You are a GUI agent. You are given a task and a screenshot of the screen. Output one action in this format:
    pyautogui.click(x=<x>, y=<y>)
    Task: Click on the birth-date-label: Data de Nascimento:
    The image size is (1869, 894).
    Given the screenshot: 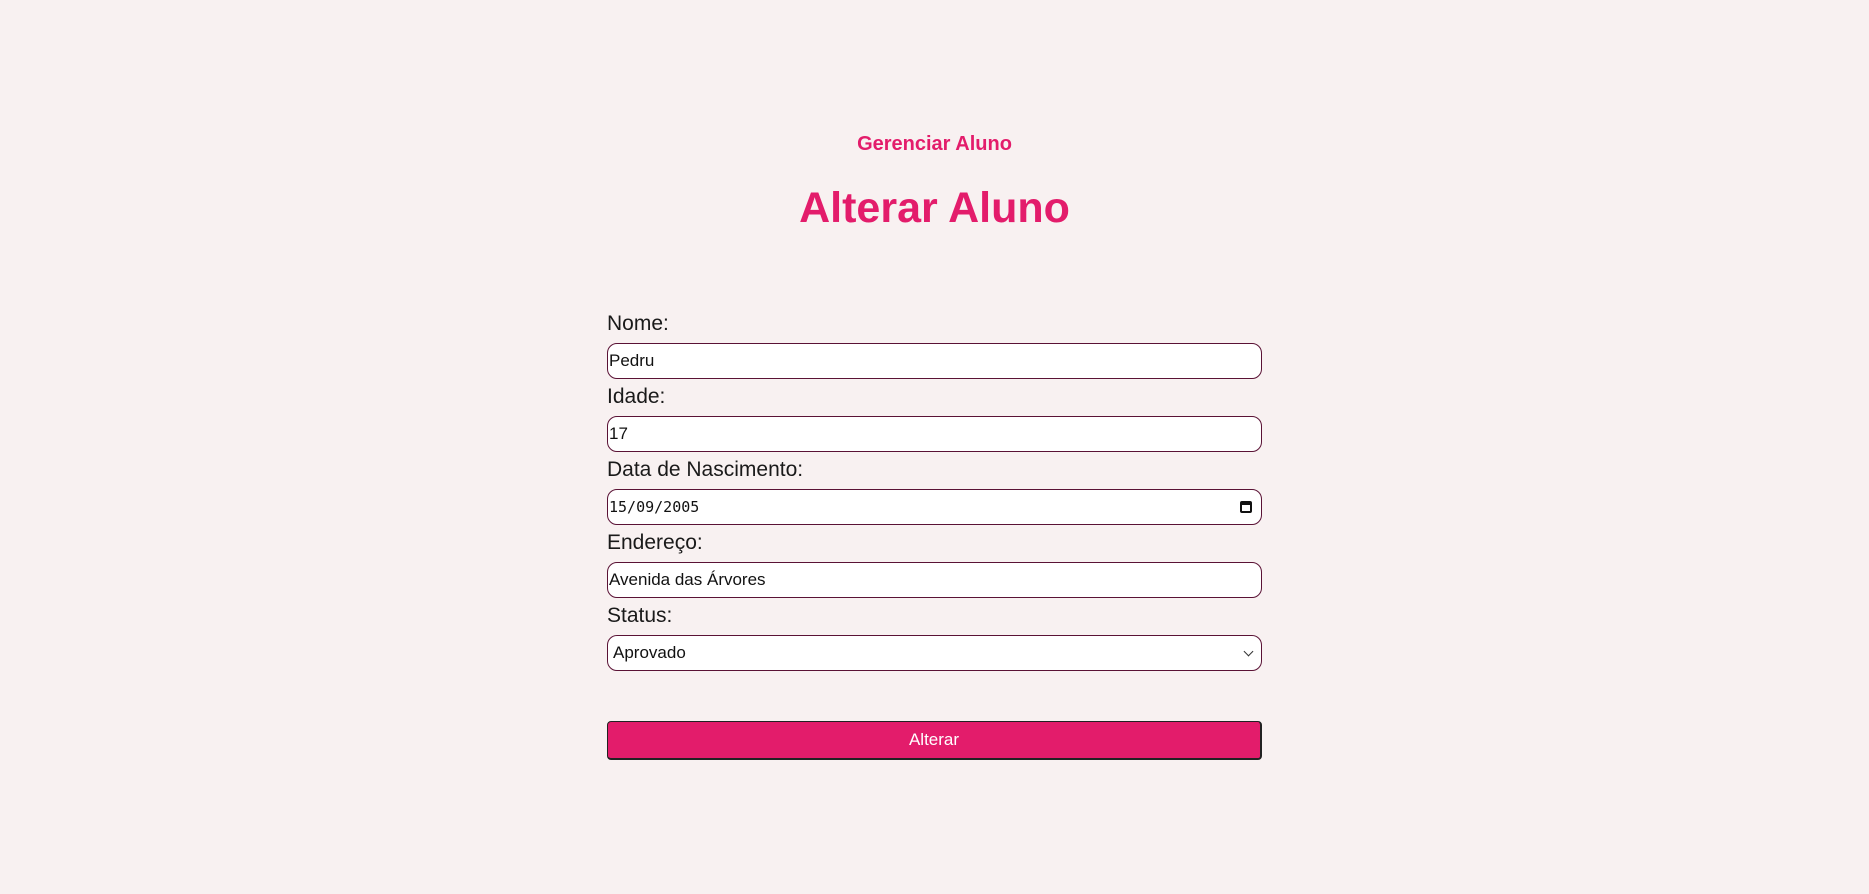 What is the action you would take?
    pyautogui.click(x=705, y=469)
    